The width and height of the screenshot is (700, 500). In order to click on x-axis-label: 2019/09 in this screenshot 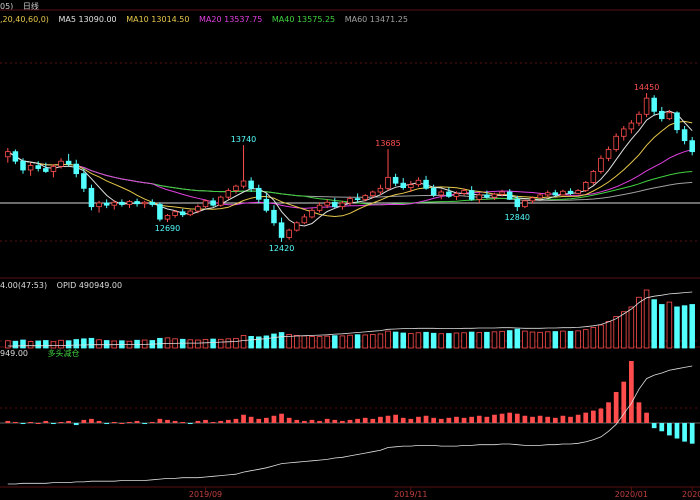, I will do `click(205, 494)`.